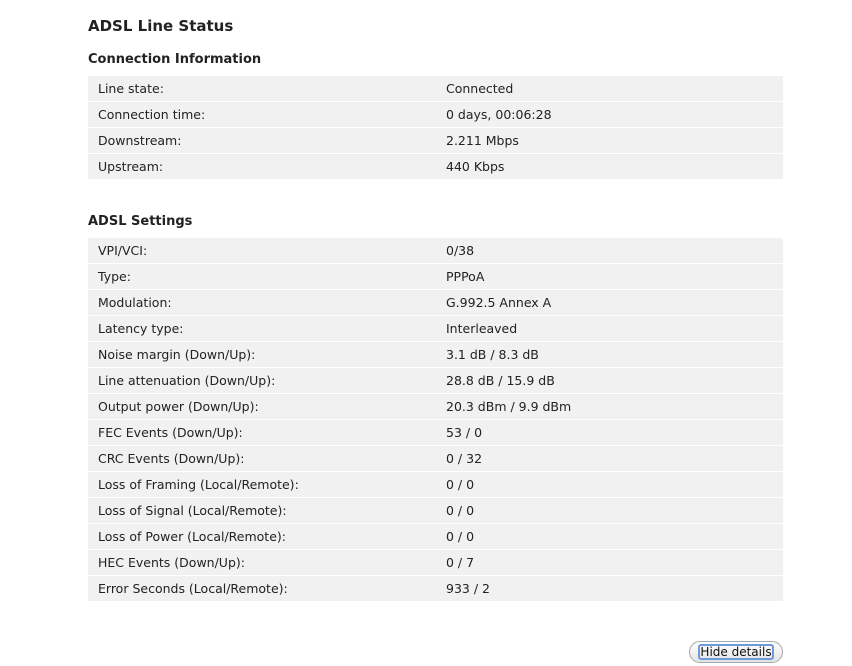 This screenshot has height=666, width=852. What do you see at coordinates (198, 484) in the screenshot?
I see `row-label: Loss of Framing (Local/Remote):` at bounding box center [198, 484].